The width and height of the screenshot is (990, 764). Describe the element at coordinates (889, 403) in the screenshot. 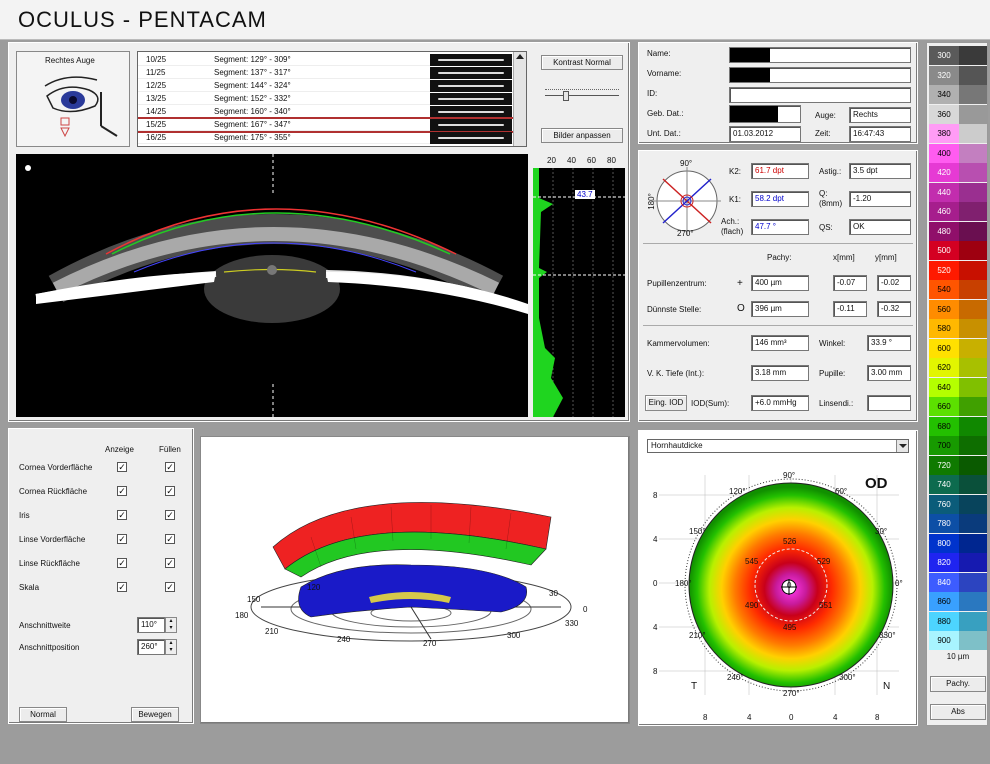

I see `linsendi-field` at that location.